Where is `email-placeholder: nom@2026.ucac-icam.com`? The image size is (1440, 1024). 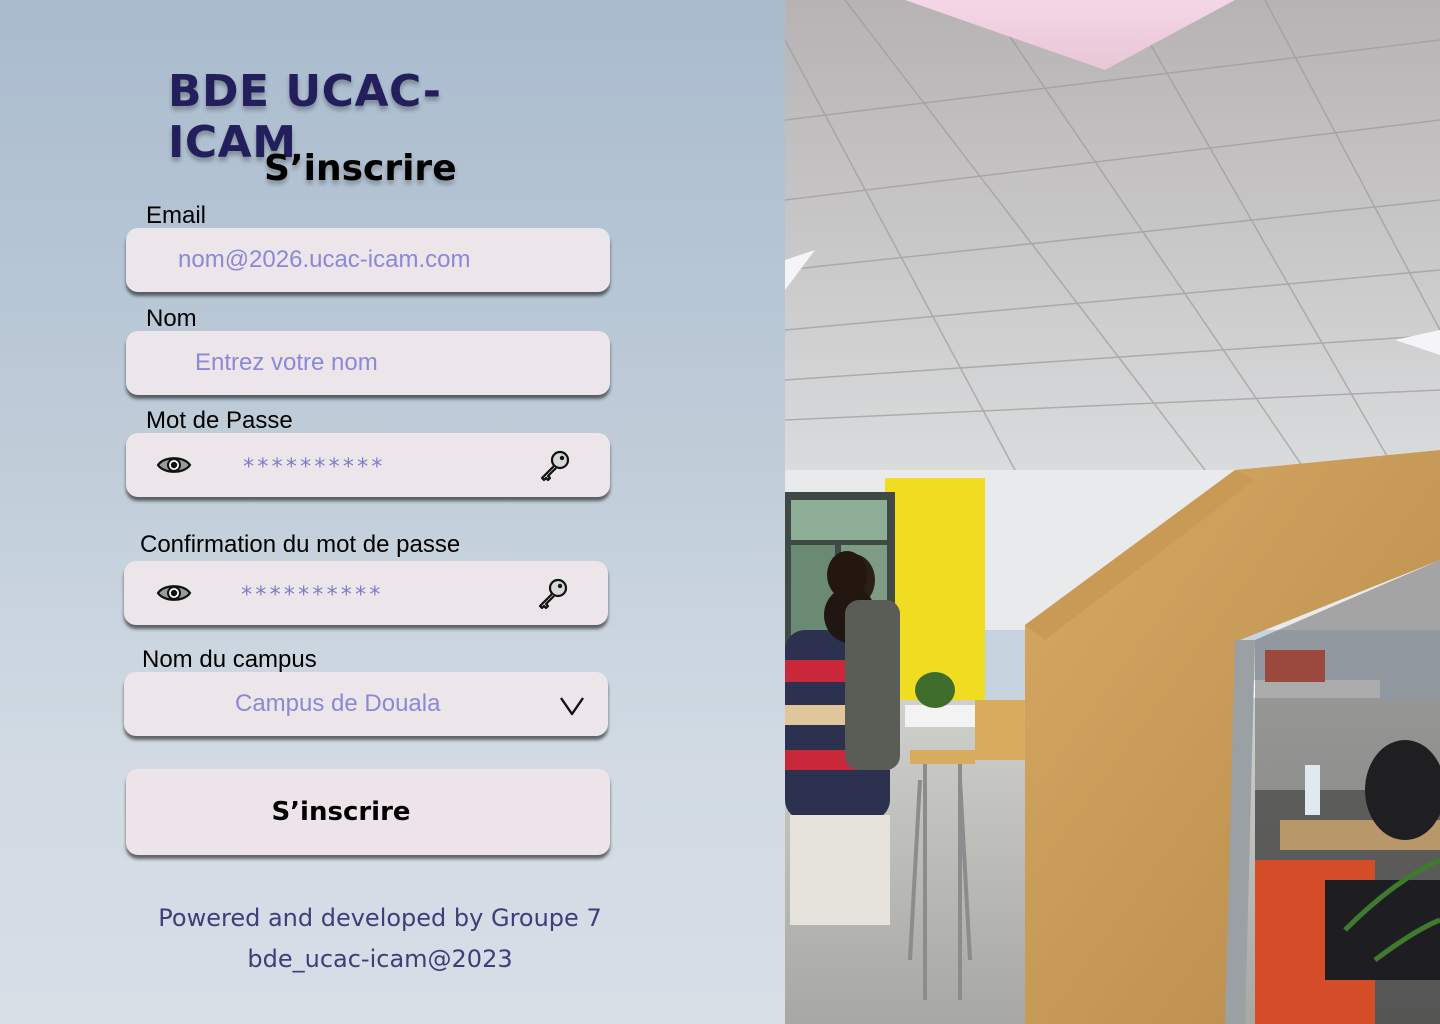 email-placeholder: nom@2026.ucac-icam.com is located at coordinates (324, 259).